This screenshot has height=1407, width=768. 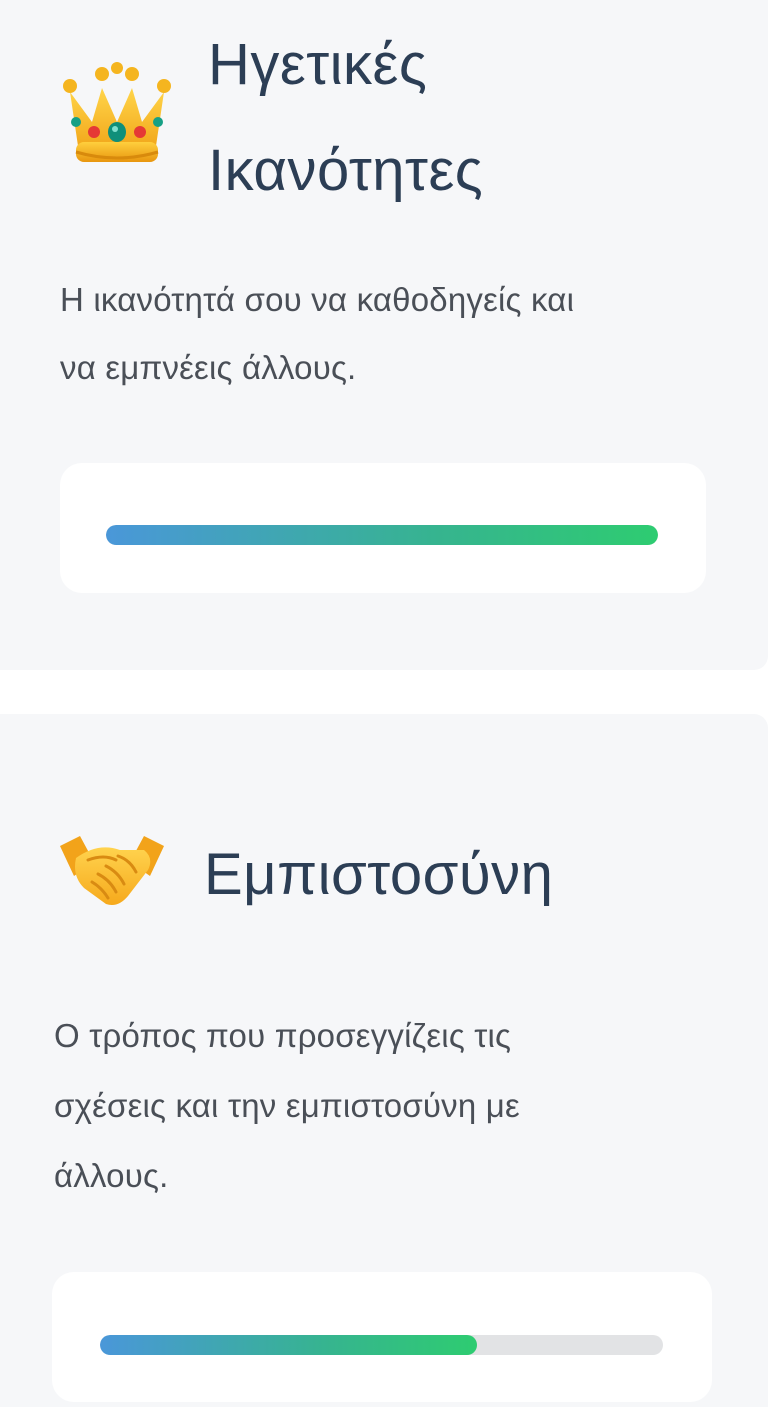 I want to click on trust-description-line-1: Ο τρόπος που προσεγγίζεις τις, so click(x=283, y=1035).